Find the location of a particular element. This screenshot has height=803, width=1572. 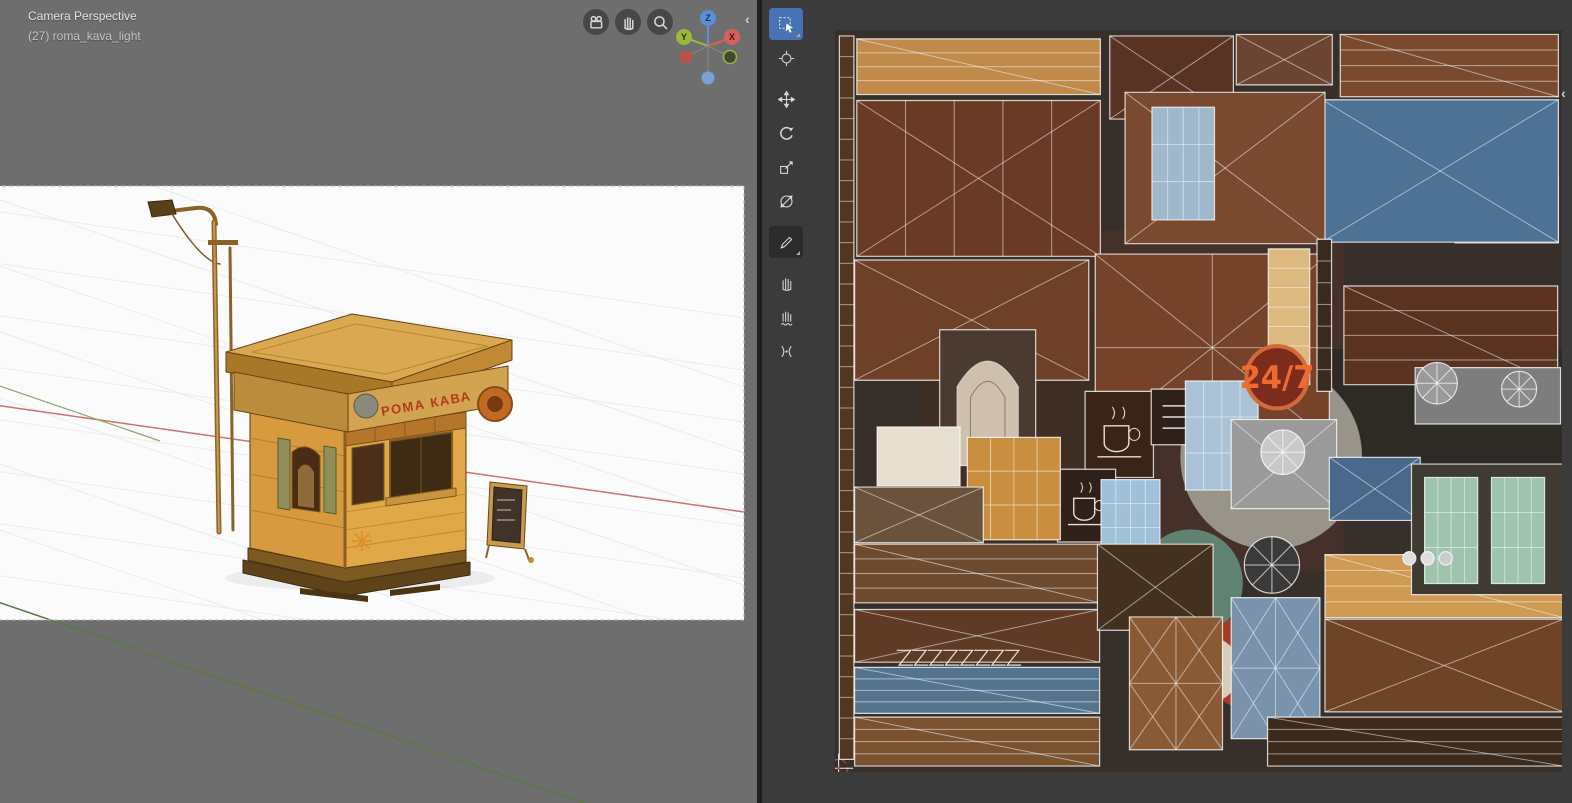

pinch-hand-icon is located at coordinates (786, 351).